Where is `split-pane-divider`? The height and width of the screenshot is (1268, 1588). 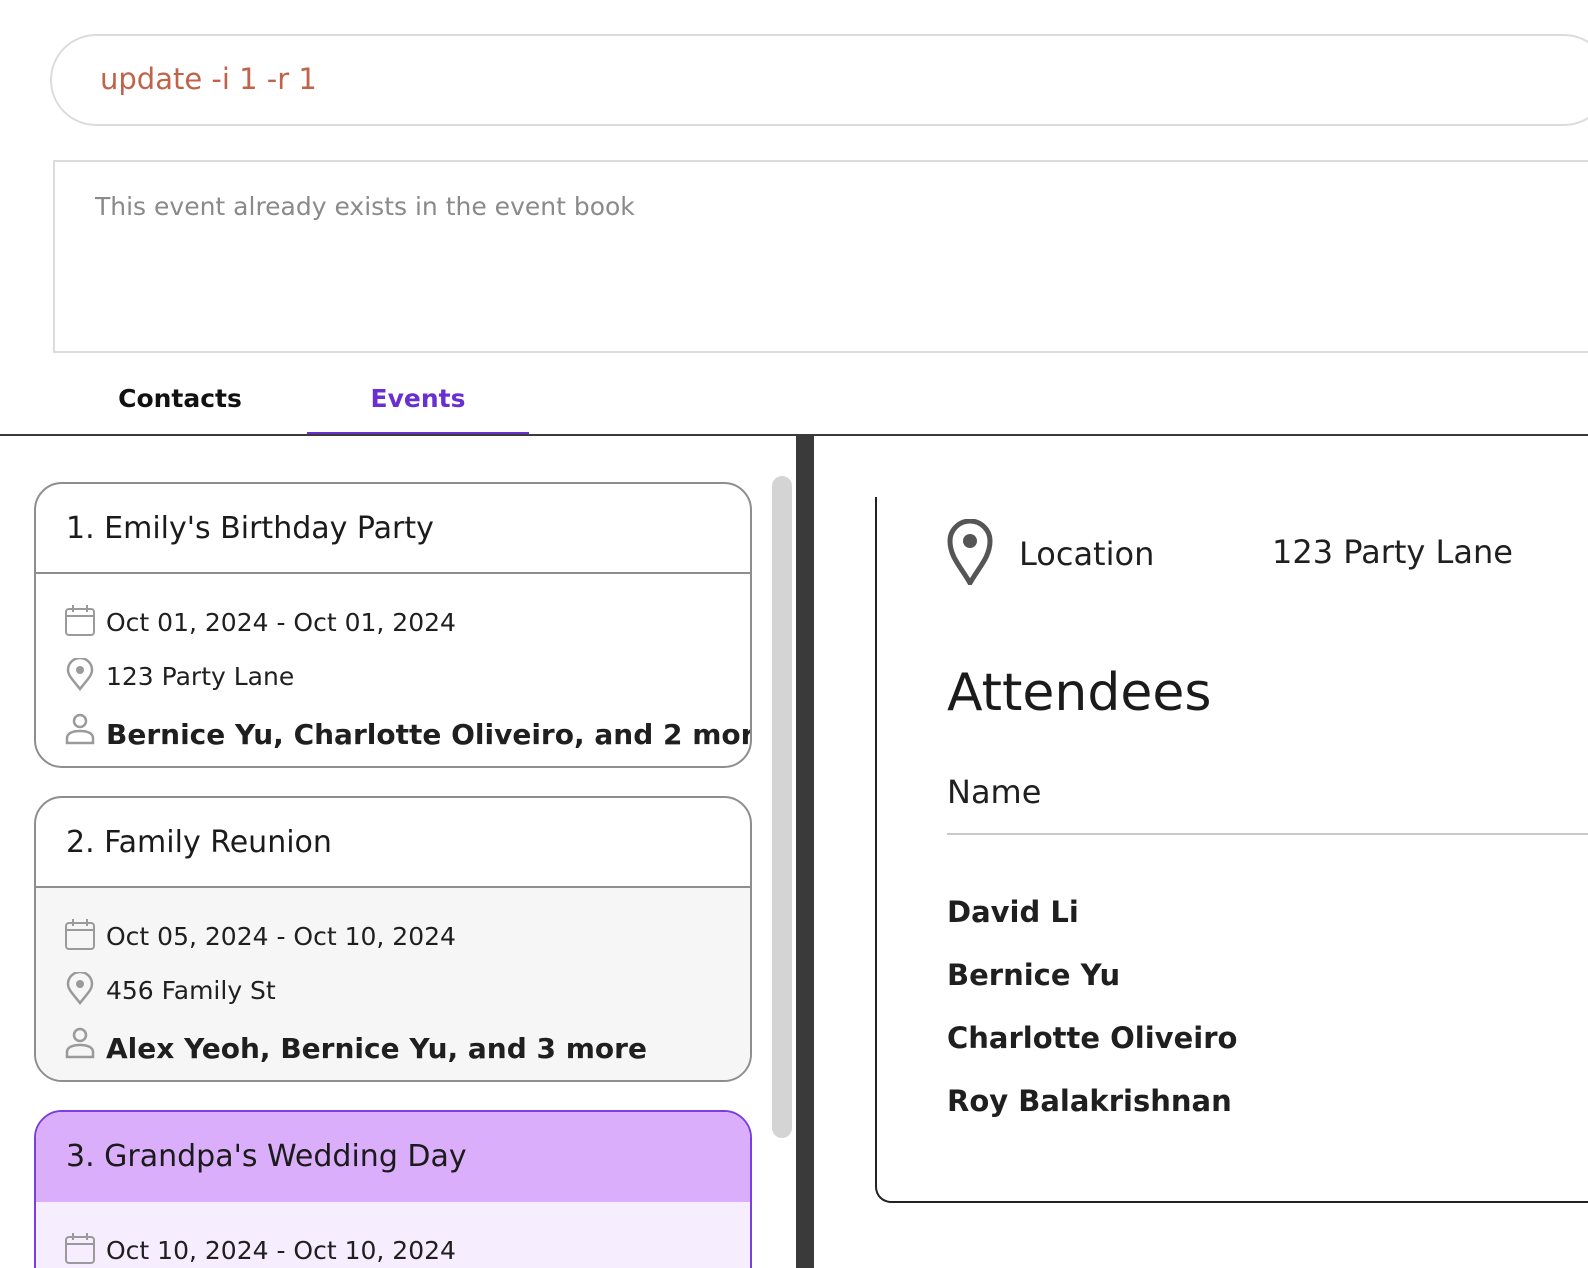
split-pane-divider is located at coordinates (805, 852).